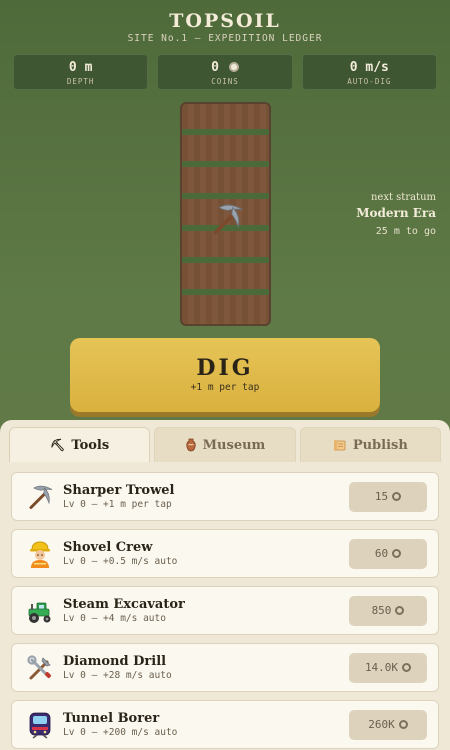 Image resolution: width=450 pixels, height=750 pixels. Describe the element at coordinates (339, 445) in the screenshot. I see `scroll-icon` at that location.